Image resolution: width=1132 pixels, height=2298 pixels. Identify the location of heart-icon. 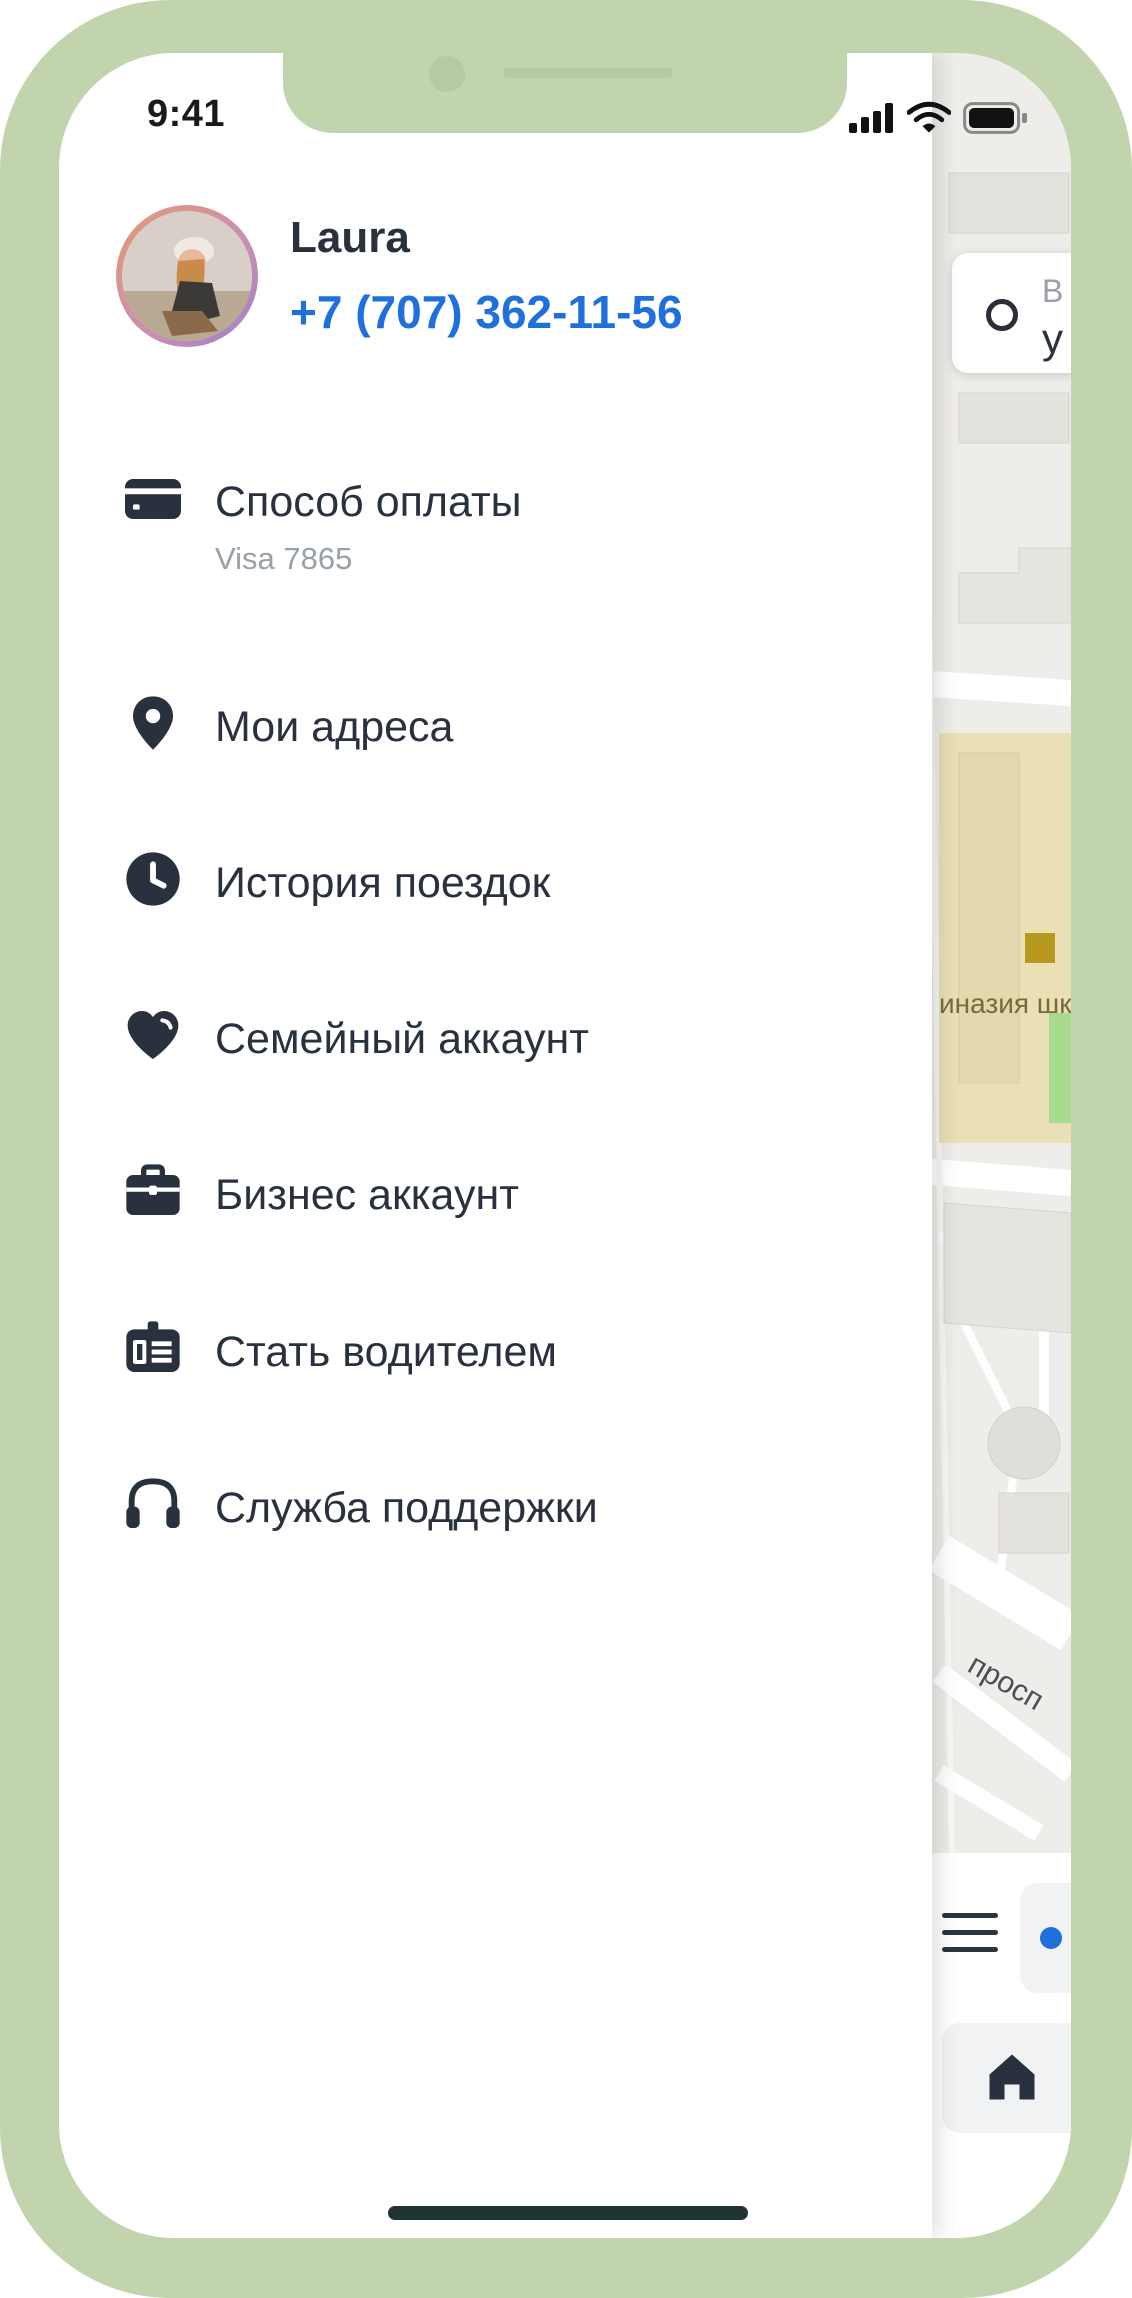
(153, 1035).